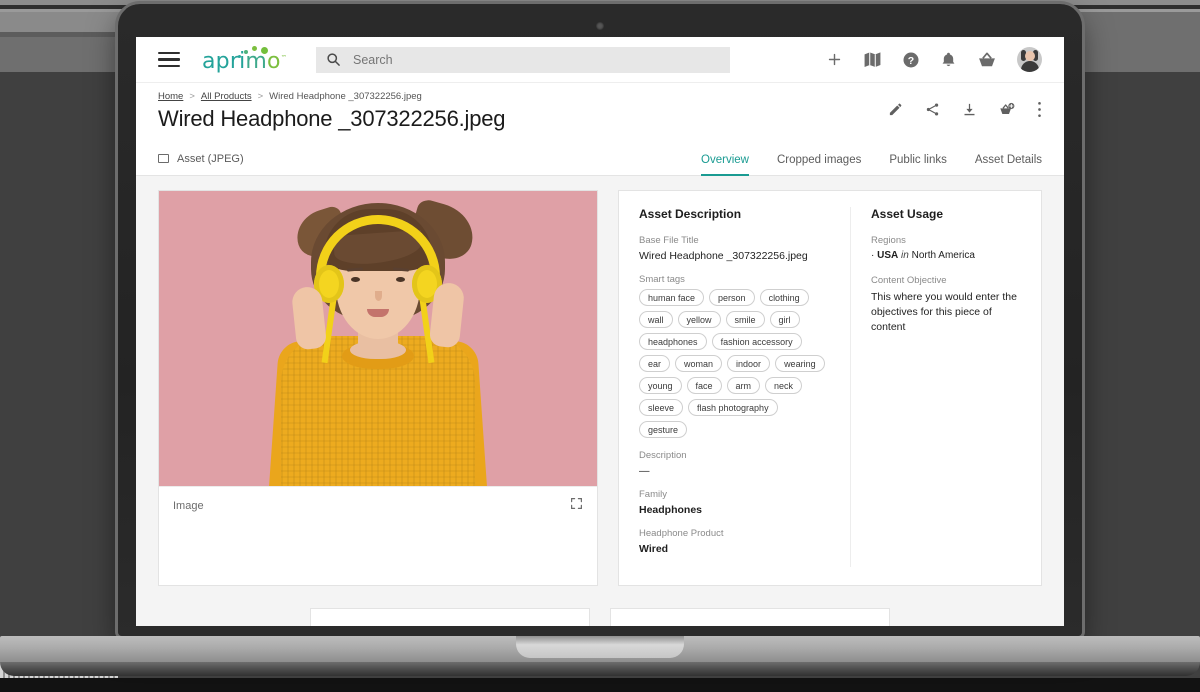  I want to click on smart-tag: headphones, so click(673, 341).